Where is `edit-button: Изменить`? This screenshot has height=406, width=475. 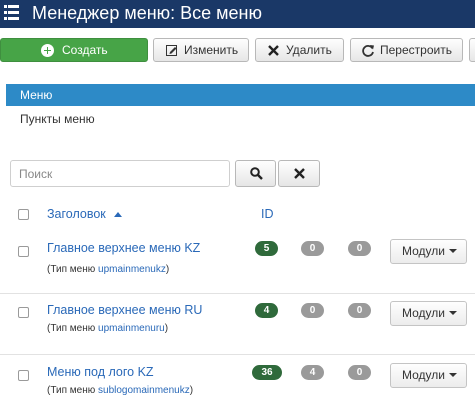
edit-button: Изменить is located at coordinates (201, 50).